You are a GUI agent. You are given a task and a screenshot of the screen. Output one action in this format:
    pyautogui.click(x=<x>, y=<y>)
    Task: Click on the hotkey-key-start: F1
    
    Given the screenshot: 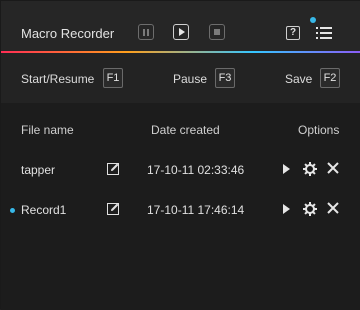 What is the action you would take?
    pyautogui.click(x=113, y=78)
    